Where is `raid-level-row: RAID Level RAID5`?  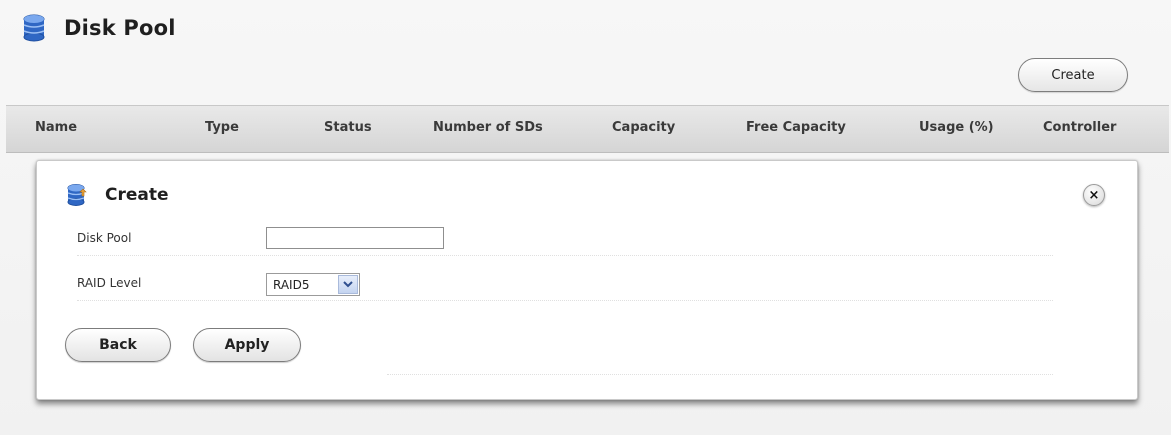
raid-level-row: RAID Level RAID5 is located at coordinates (565, 284).